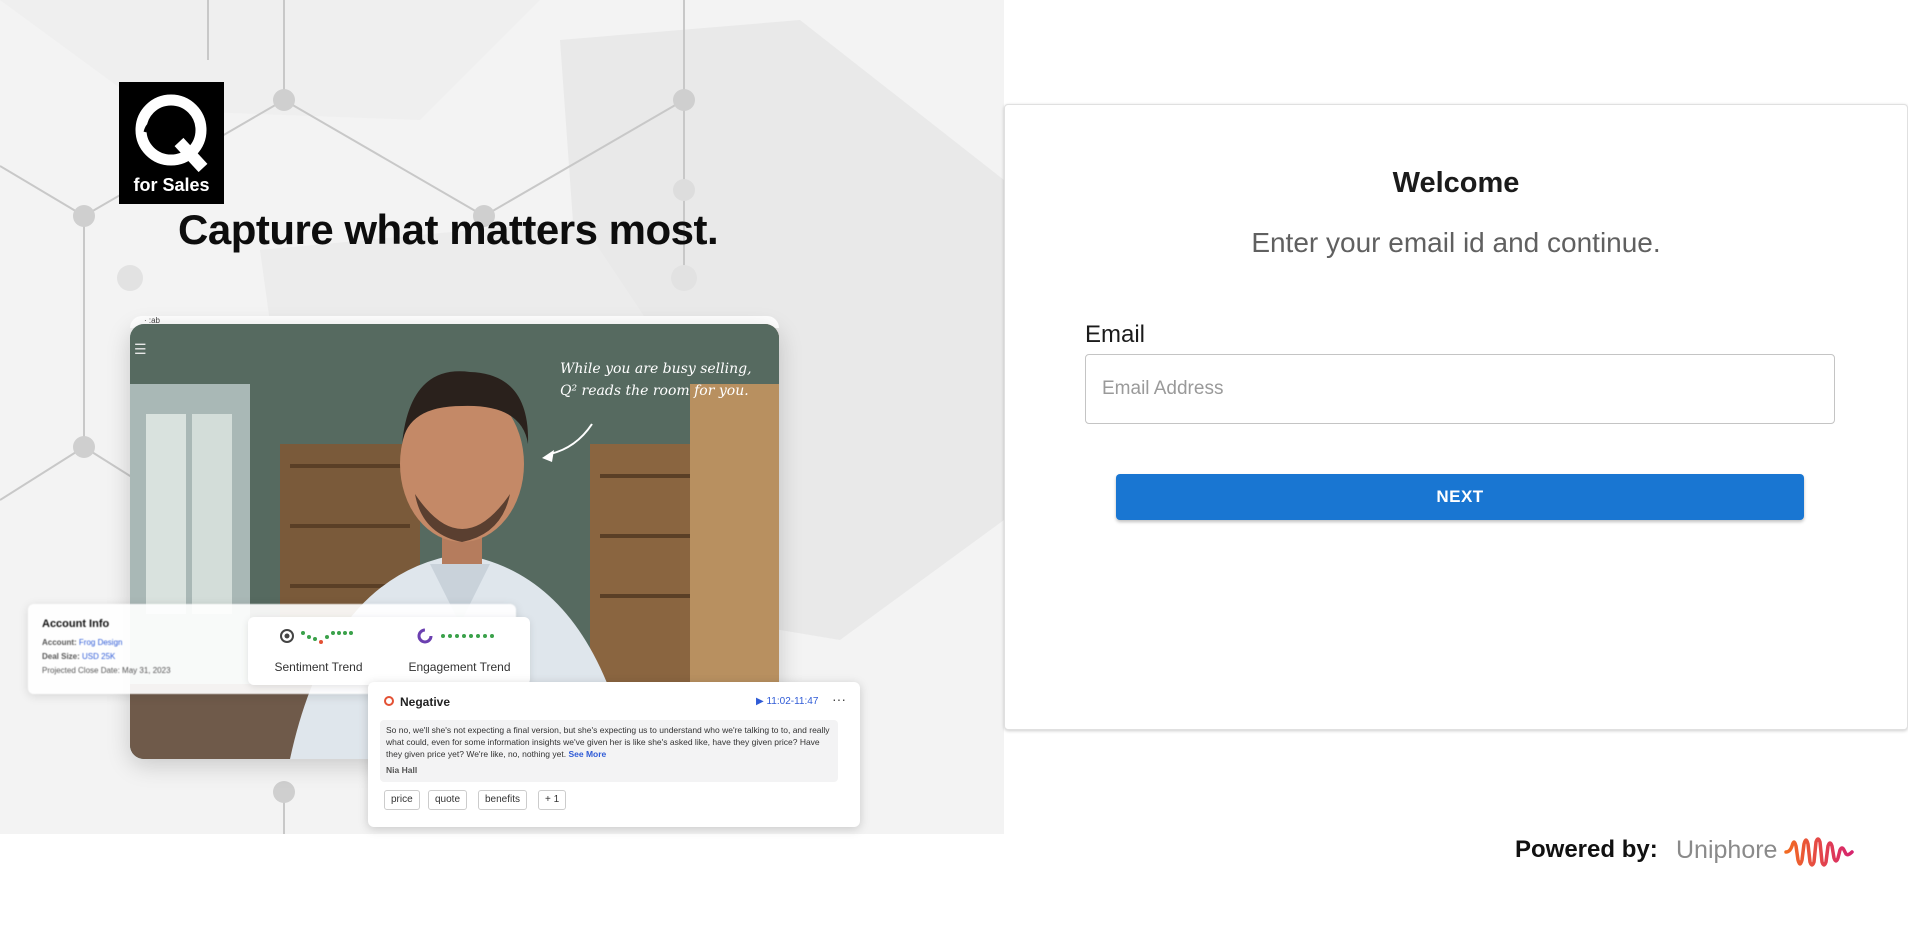  Describe the element at coordinates (389, 701) in the screenshot. I see `negative-icon` at that location.